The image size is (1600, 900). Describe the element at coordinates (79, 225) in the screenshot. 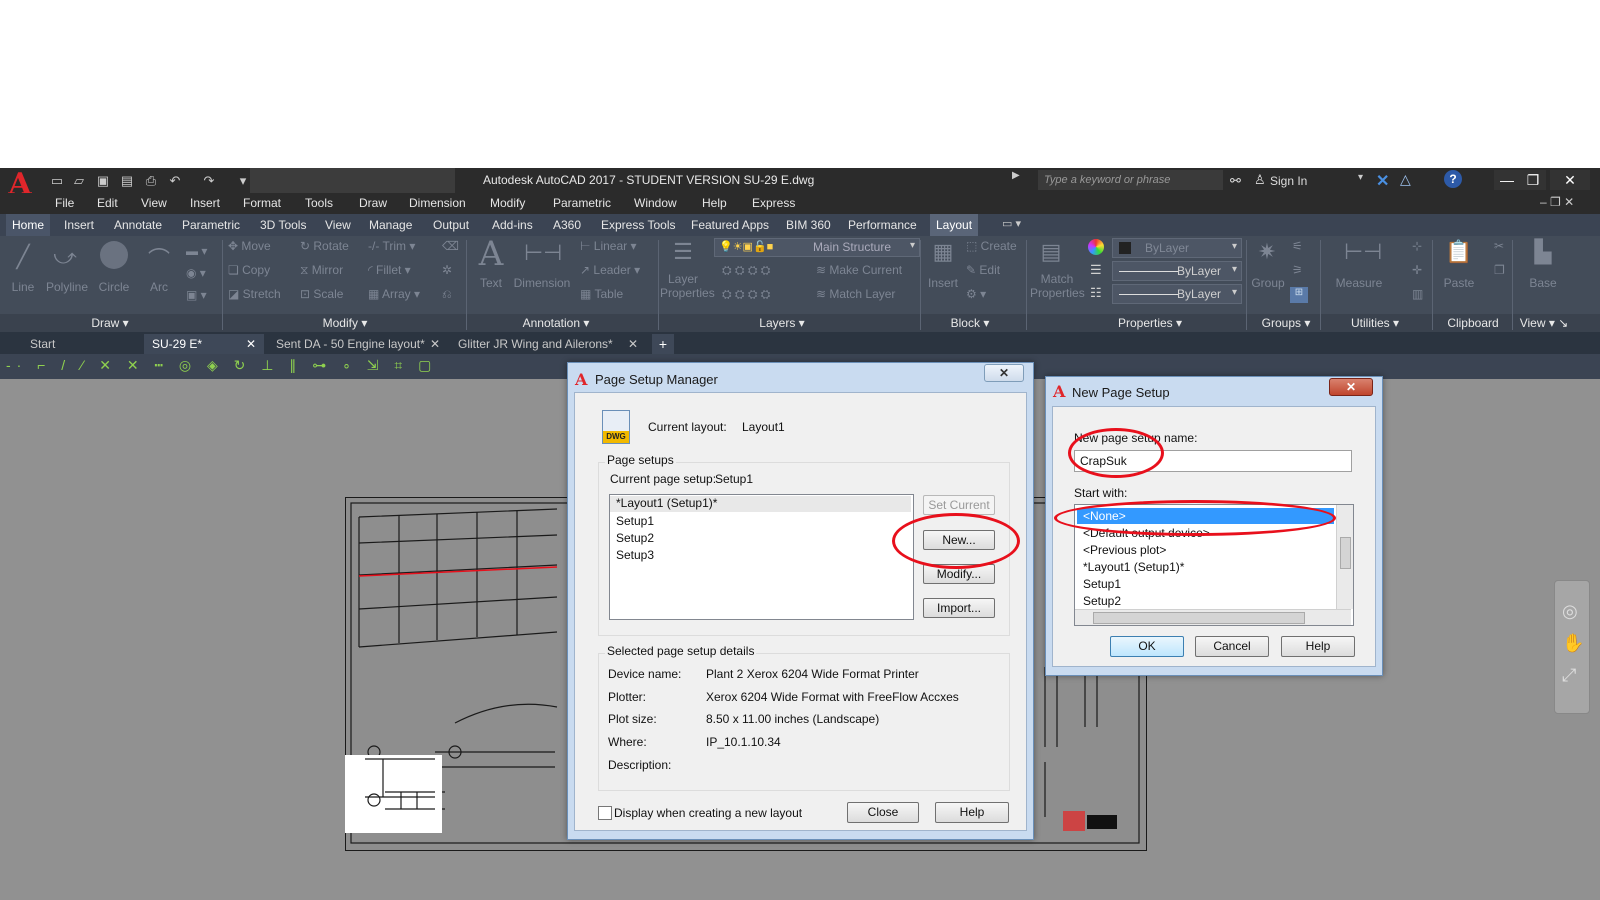

I see `tab-insert: Insert` at that location.